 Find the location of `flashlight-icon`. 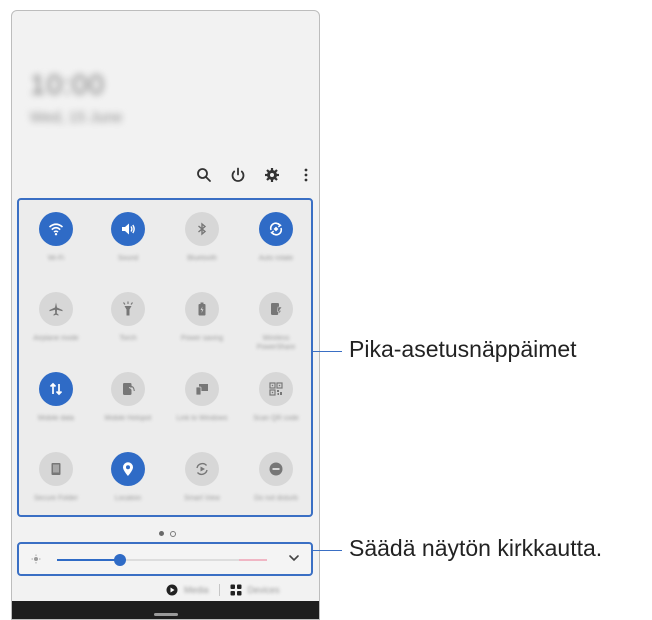

flashlight-icon is located at coordinates (128, 309).